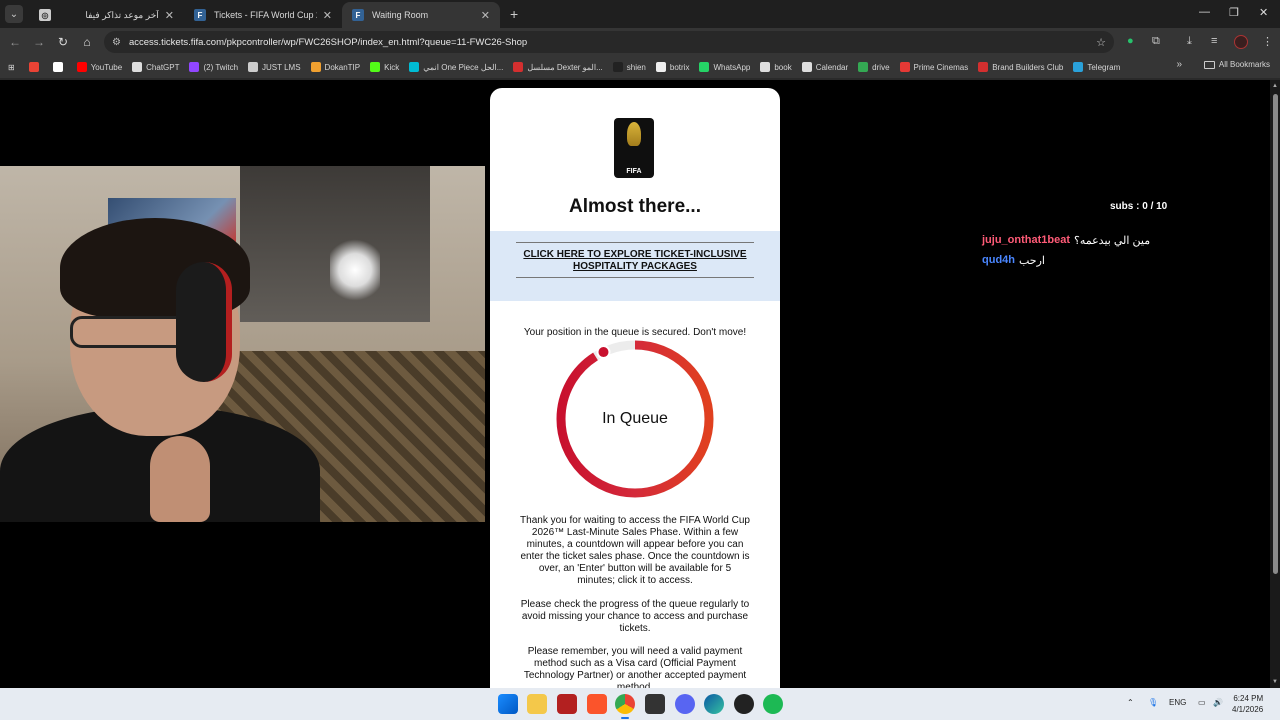 The width and height of the screenshot is (1280, 720). What do you see at coordinates (1275, 86) in the screenshot?
I see `scroll-up-icon: ▲` at bounding box center [1275, 86].